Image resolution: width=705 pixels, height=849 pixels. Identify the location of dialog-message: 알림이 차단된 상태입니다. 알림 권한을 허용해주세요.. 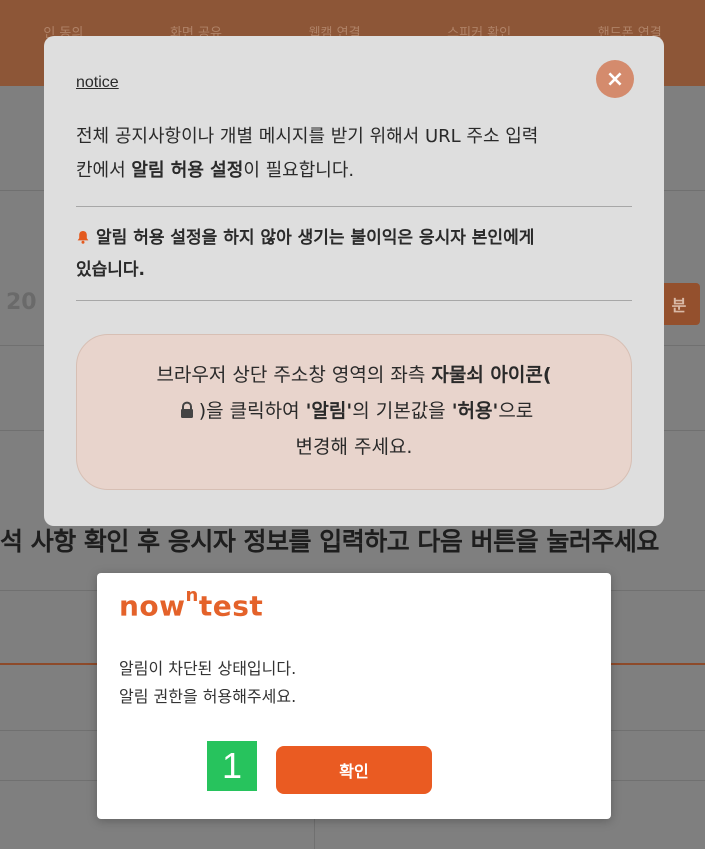
(207, 683).